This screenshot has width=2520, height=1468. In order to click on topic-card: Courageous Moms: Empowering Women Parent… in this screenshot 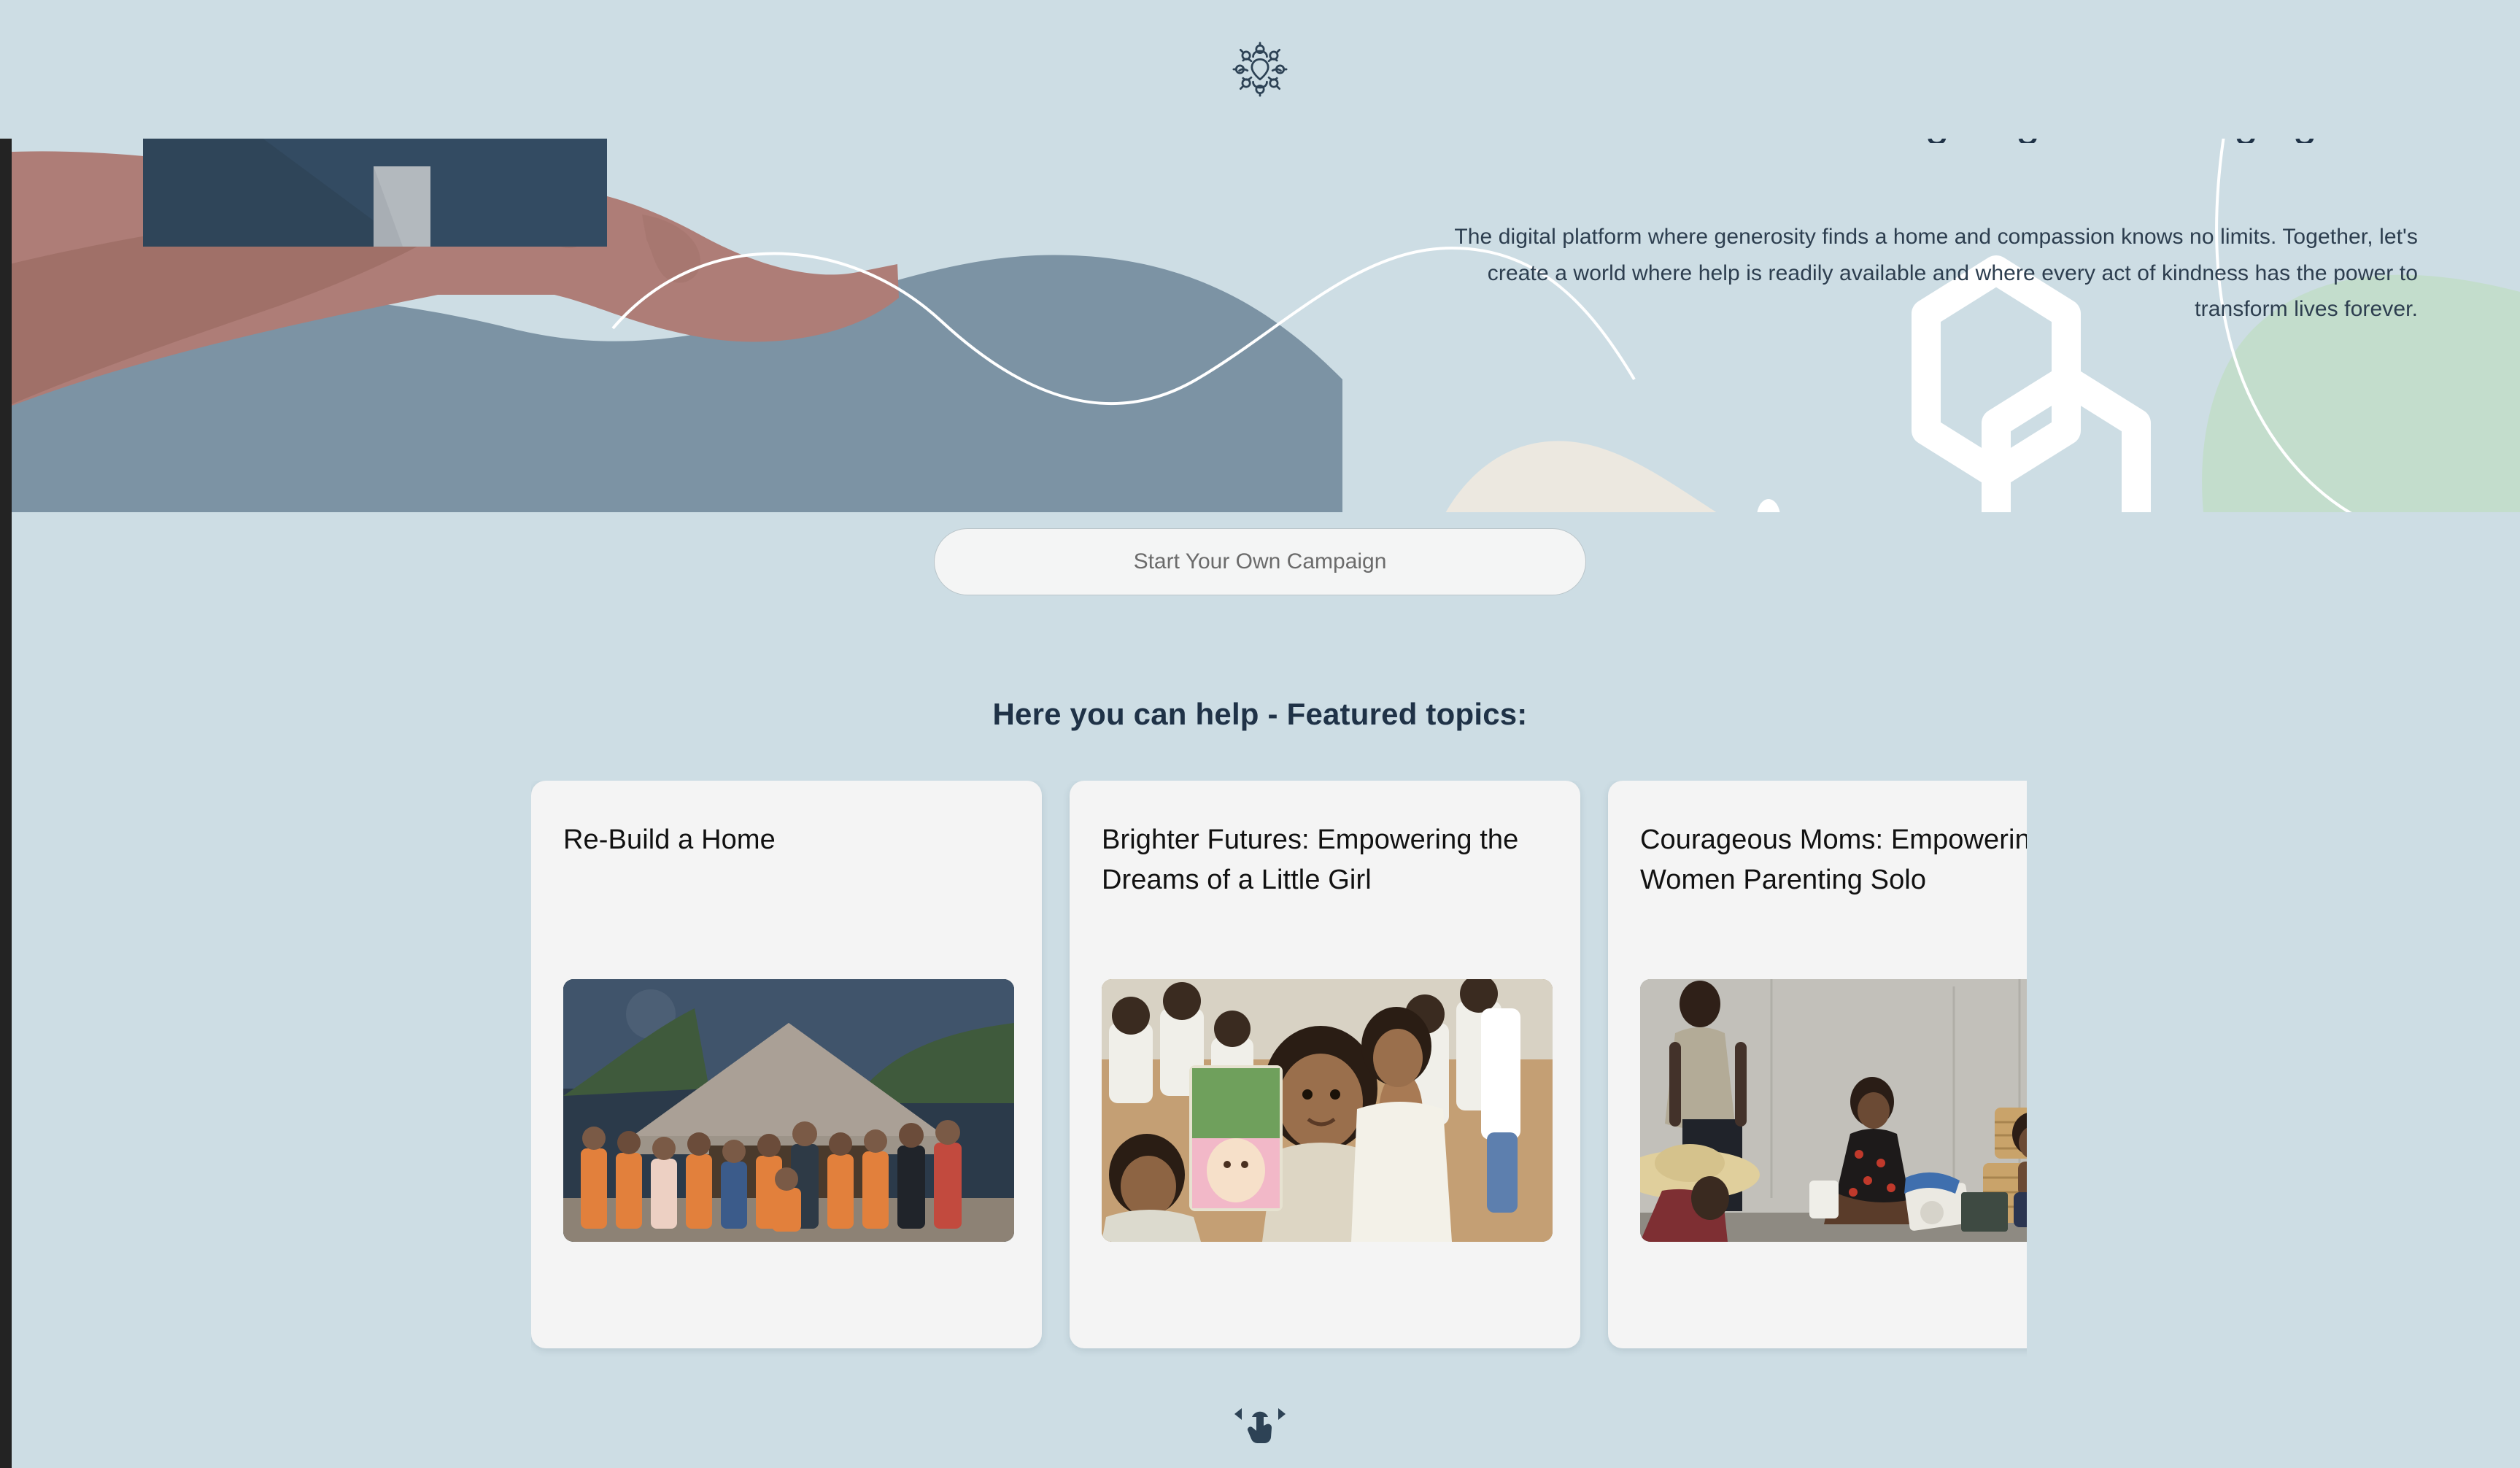, I will do `click(1817, 1064)`.